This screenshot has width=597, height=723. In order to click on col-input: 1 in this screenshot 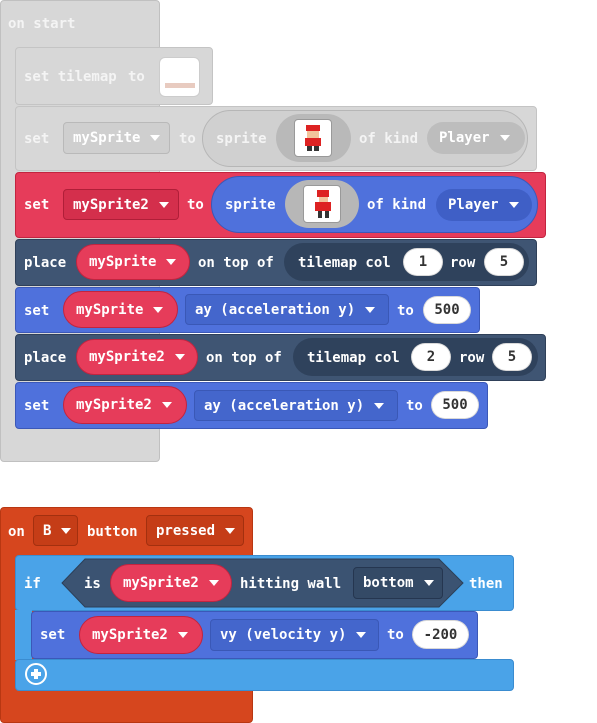, I will do `click(423, 262)`.